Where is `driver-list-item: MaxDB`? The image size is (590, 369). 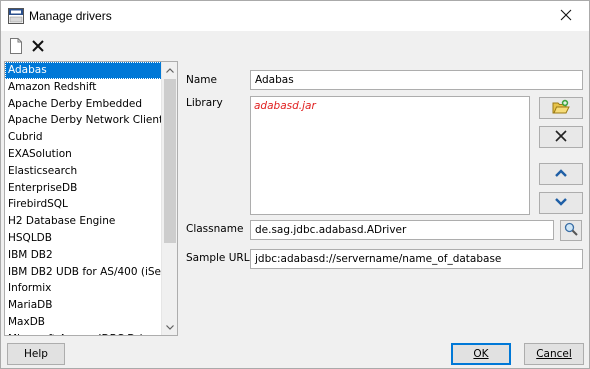 driver-list-item: MaxDB is located at coordinates (83, 322).